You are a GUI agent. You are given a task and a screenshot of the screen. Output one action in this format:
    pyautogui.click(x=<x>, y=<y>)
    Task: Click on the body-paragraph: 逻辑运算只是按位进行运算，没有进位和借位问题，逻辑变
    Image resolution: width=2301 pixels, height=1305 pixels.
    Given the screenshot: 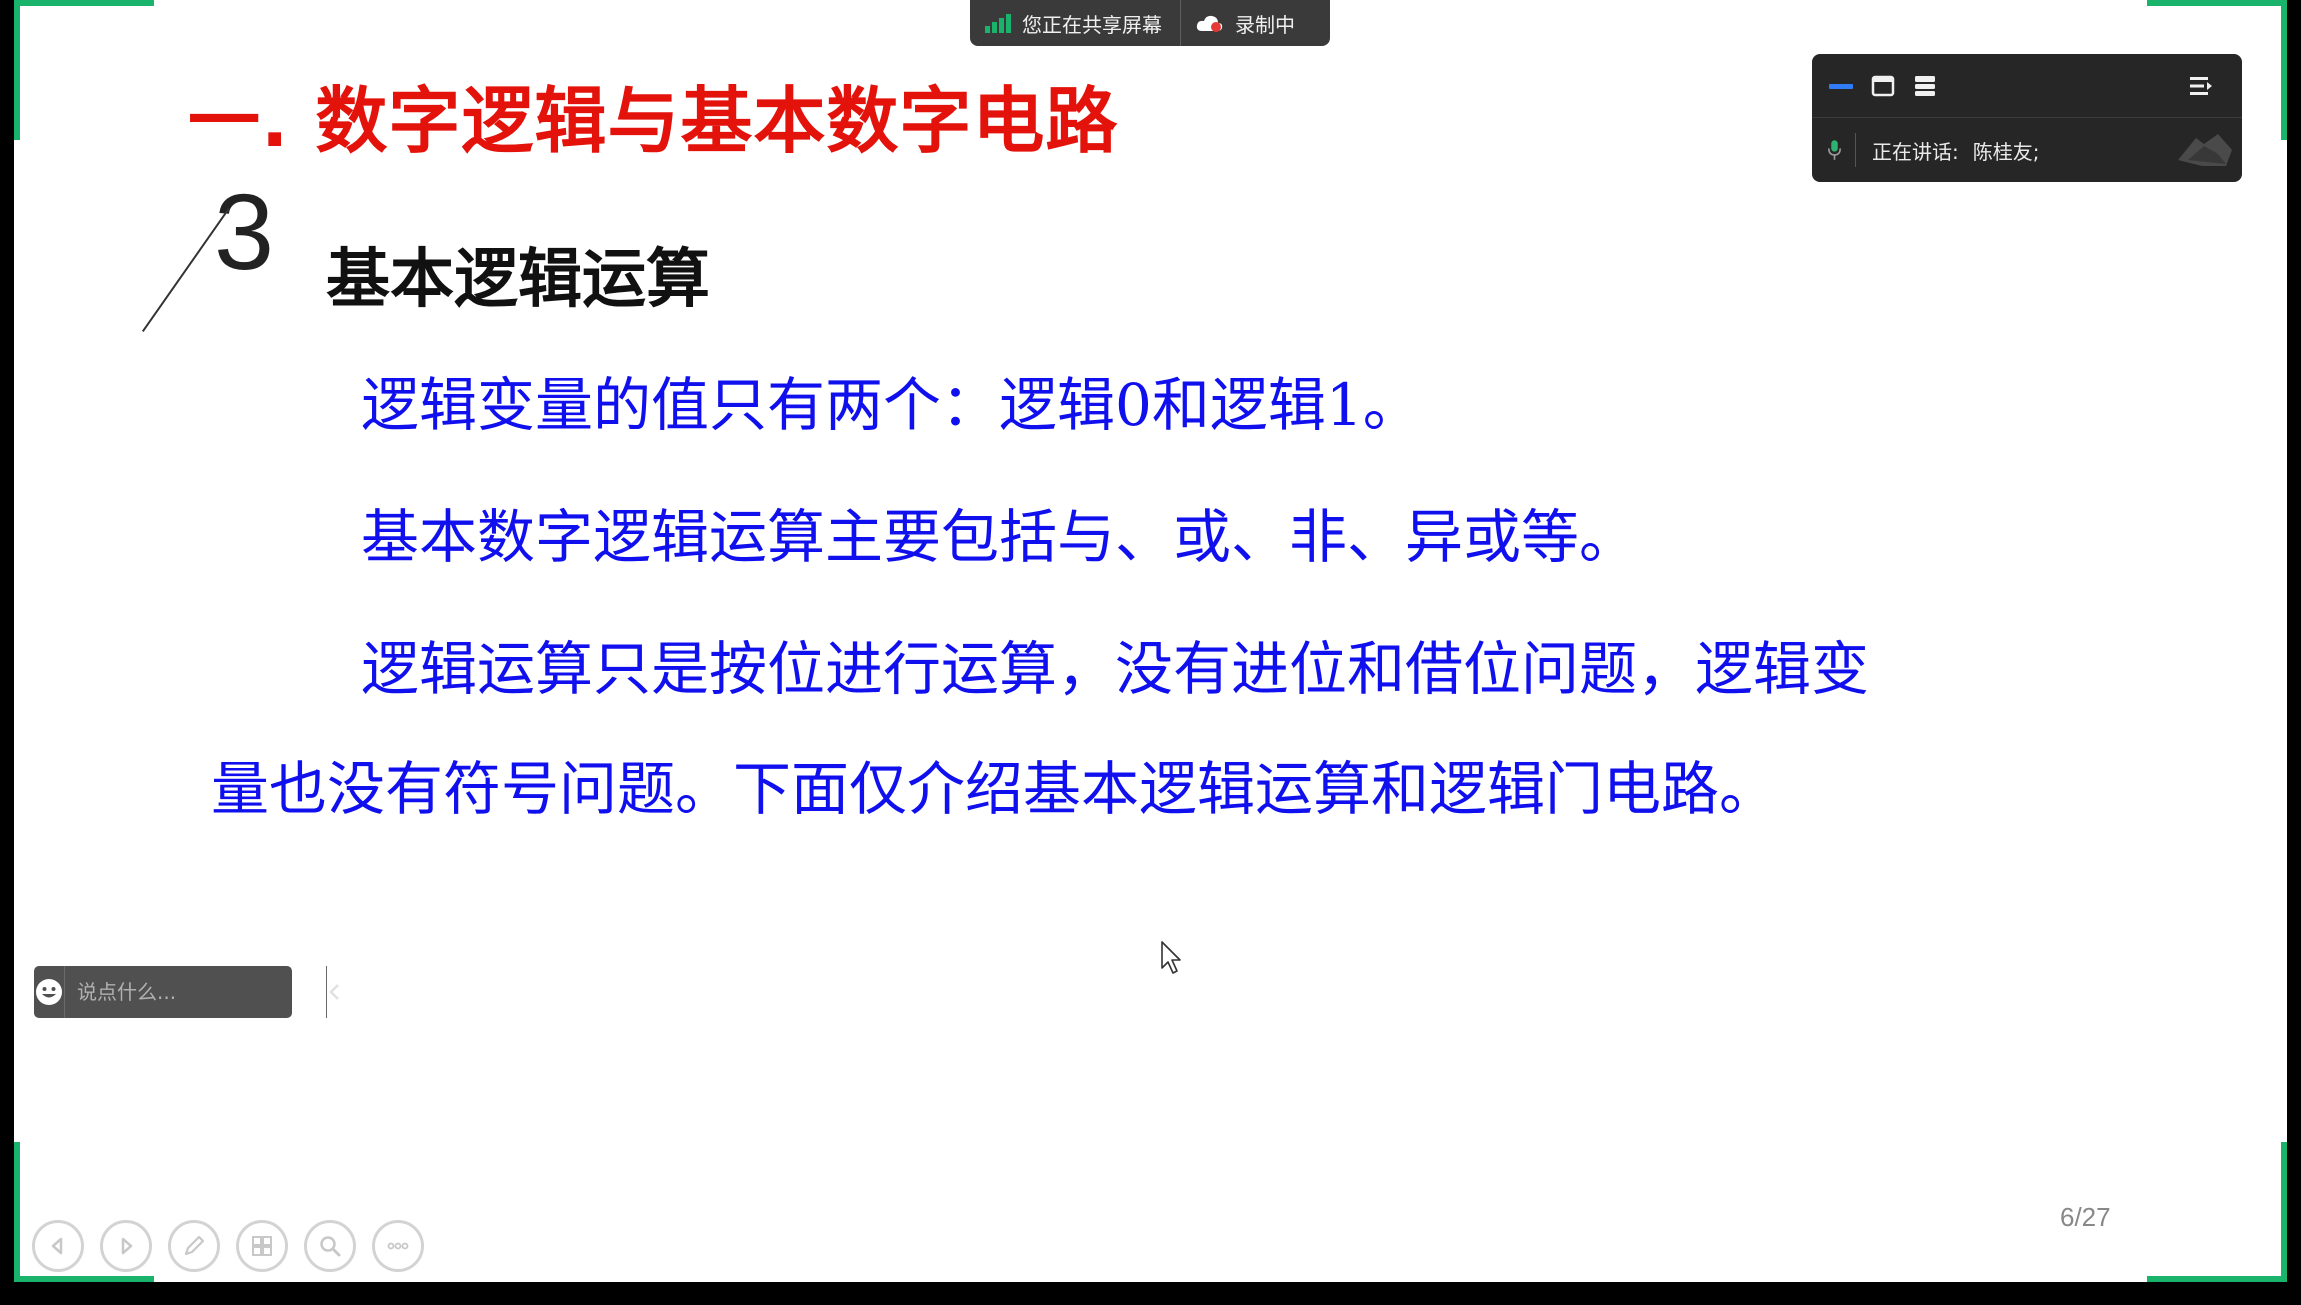 What is the action you would take?
    pyautogui.click(x=1115, y=669)
    